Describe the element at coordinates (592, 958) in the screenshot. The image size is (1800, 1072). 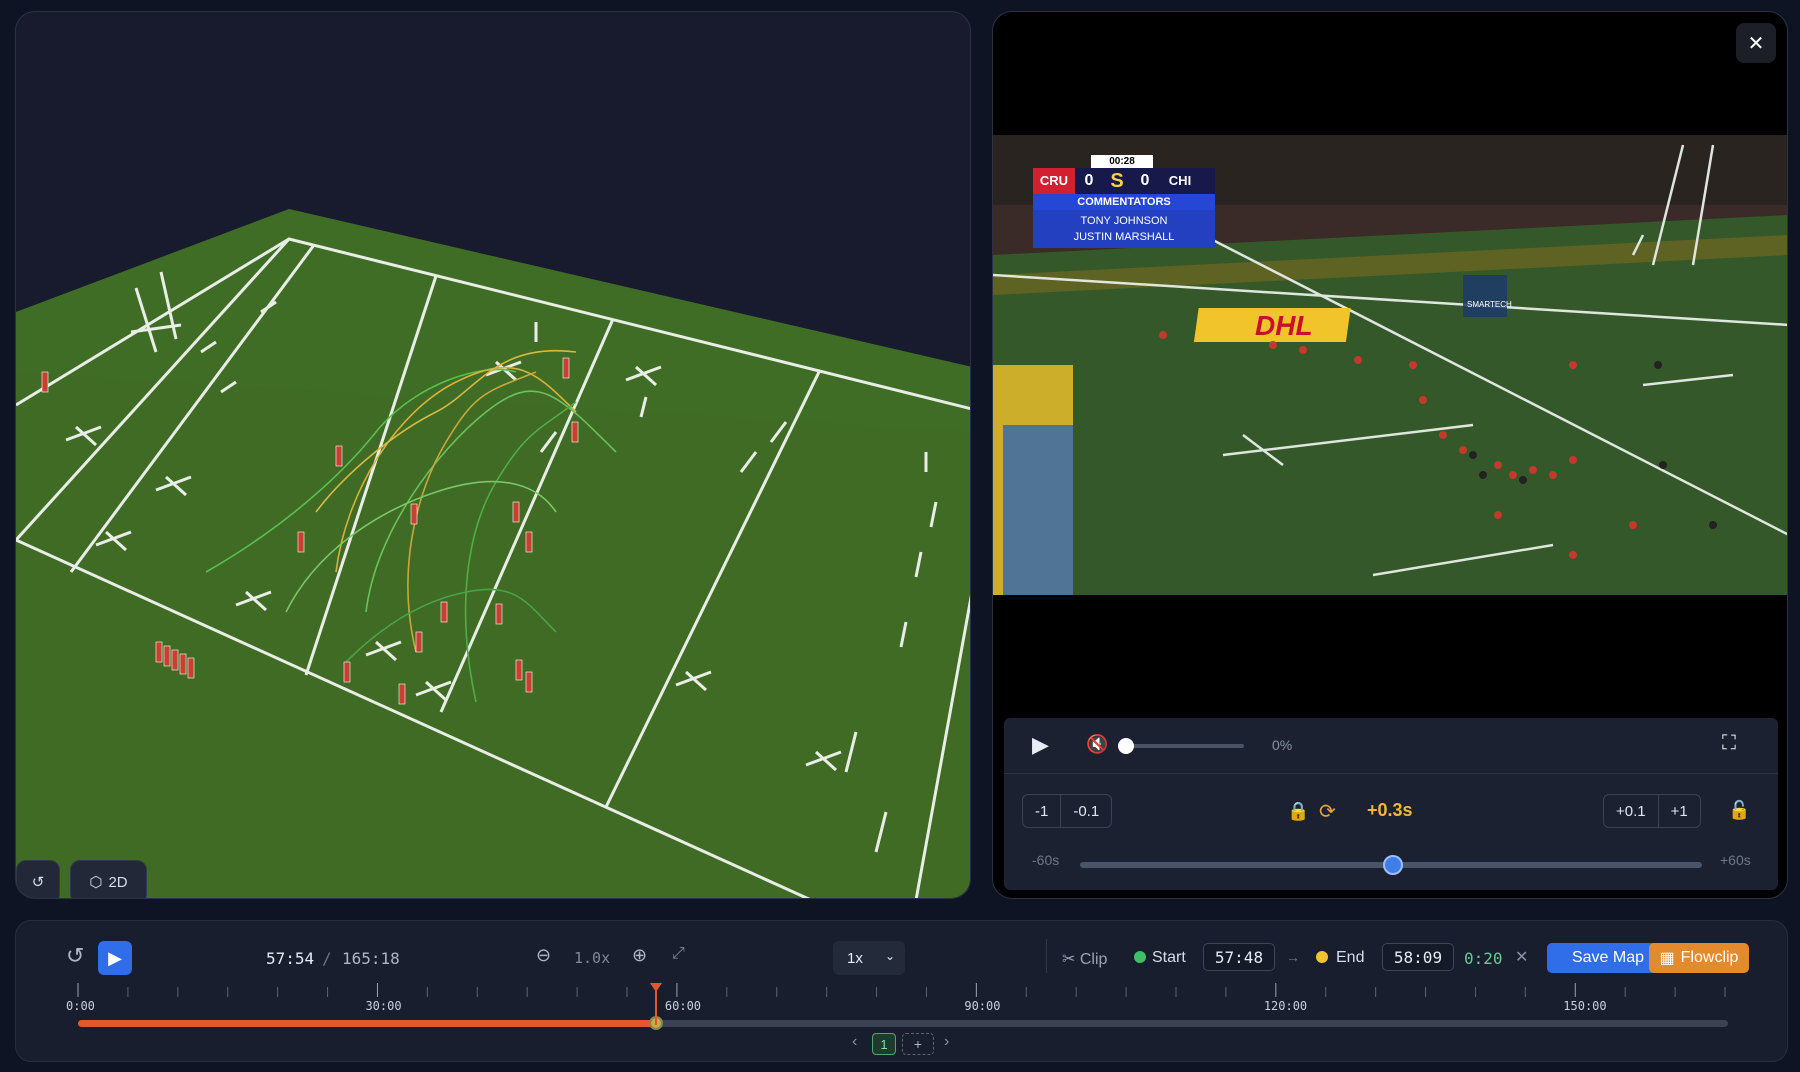
I see `zoom-level: 1.0x` at that location.